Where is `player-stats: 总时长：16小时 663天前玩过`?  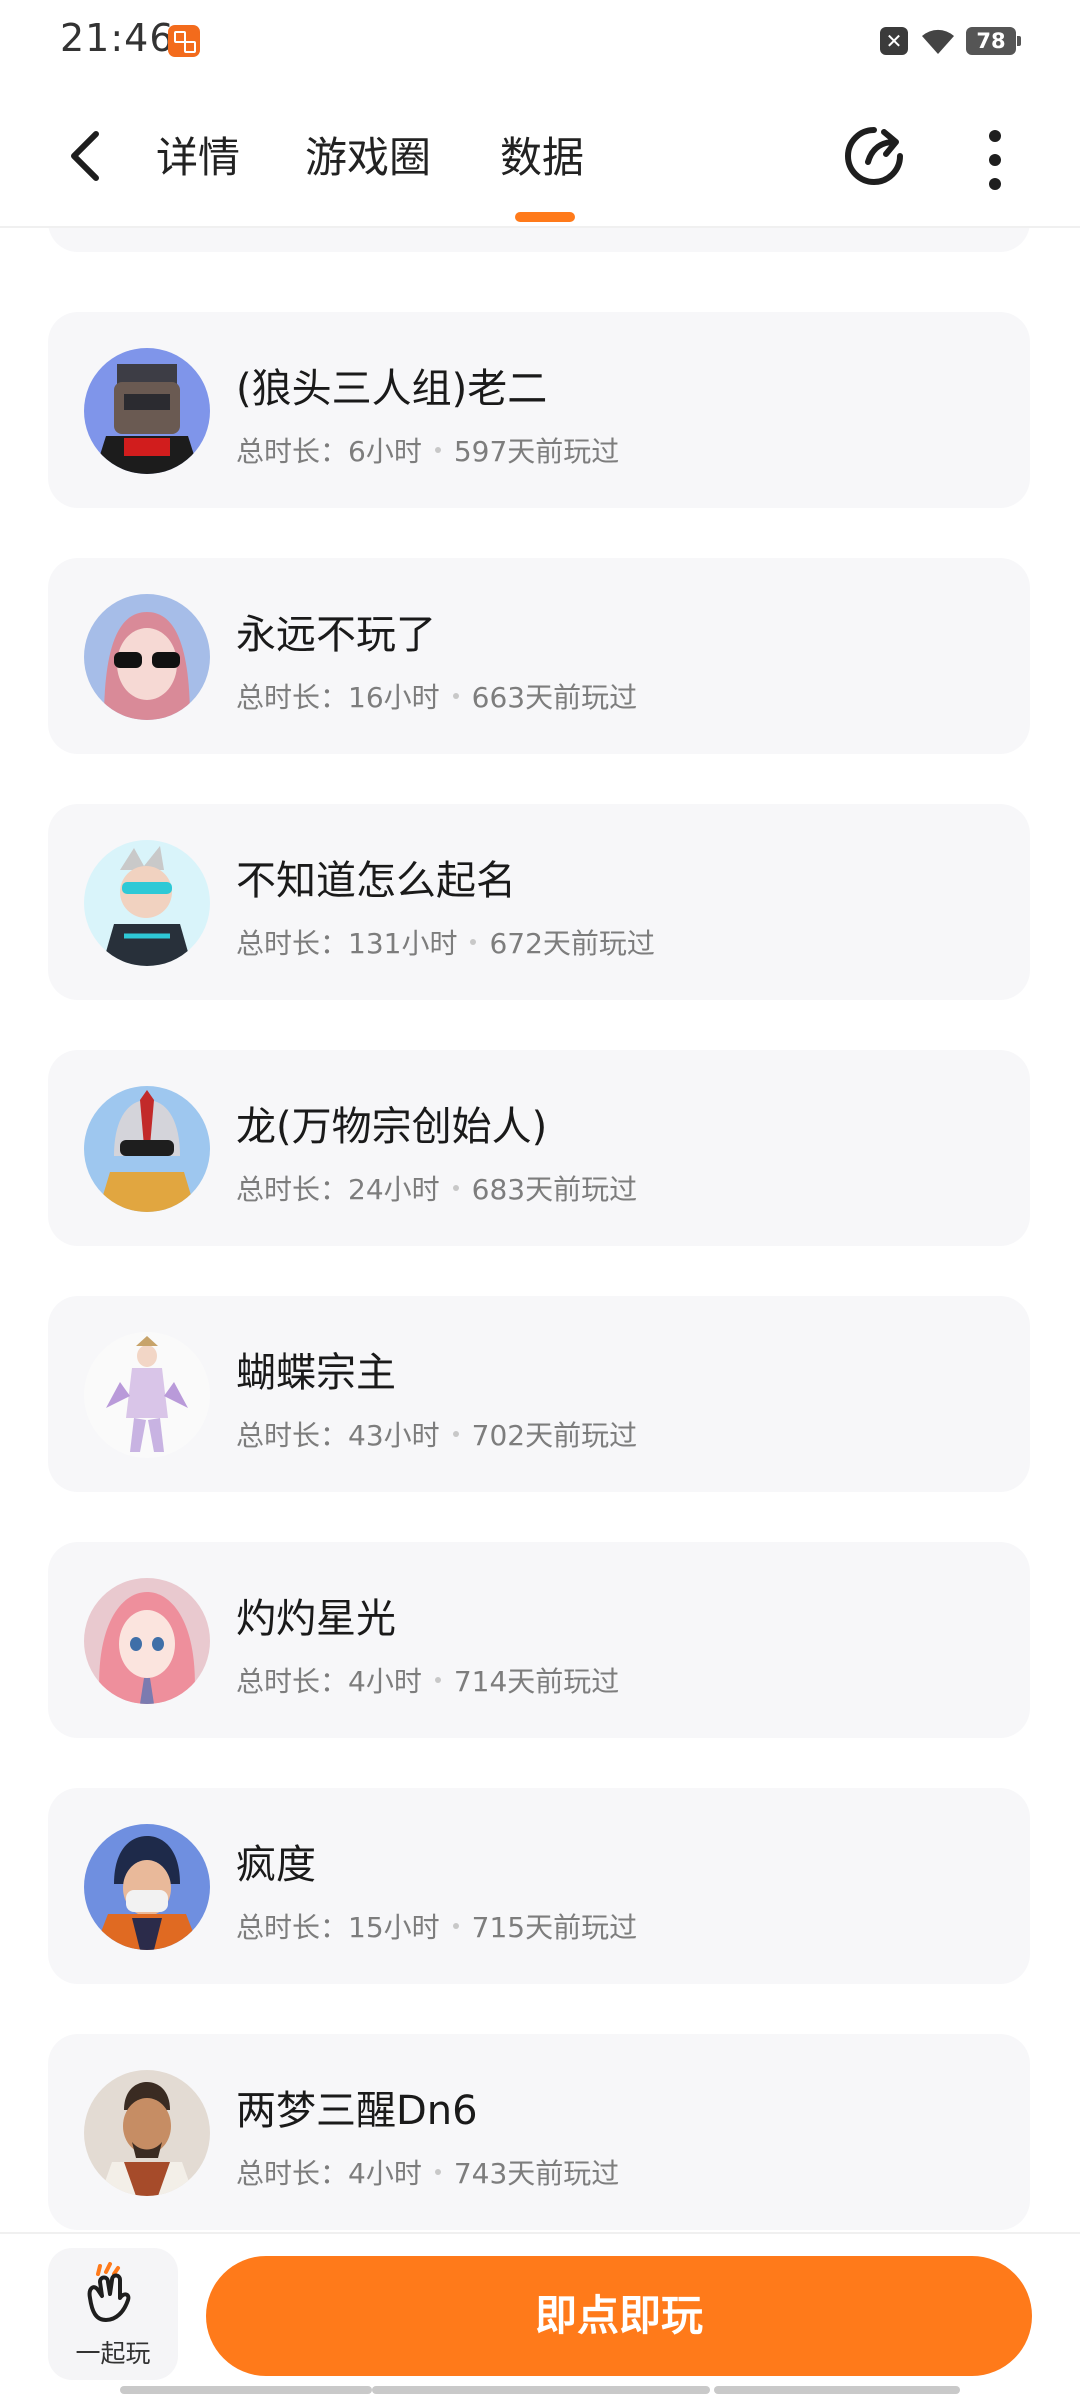 player-stats: 总时长：16小时 663天前玩过 is located at coordinates (436, 696).